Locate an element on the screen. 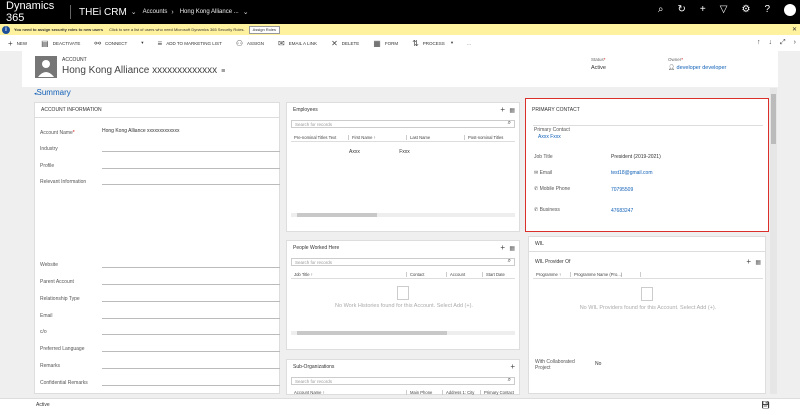 The height and width of the screenshot is (415, 800). plus-icon: + is located at coordinates (703, 10).